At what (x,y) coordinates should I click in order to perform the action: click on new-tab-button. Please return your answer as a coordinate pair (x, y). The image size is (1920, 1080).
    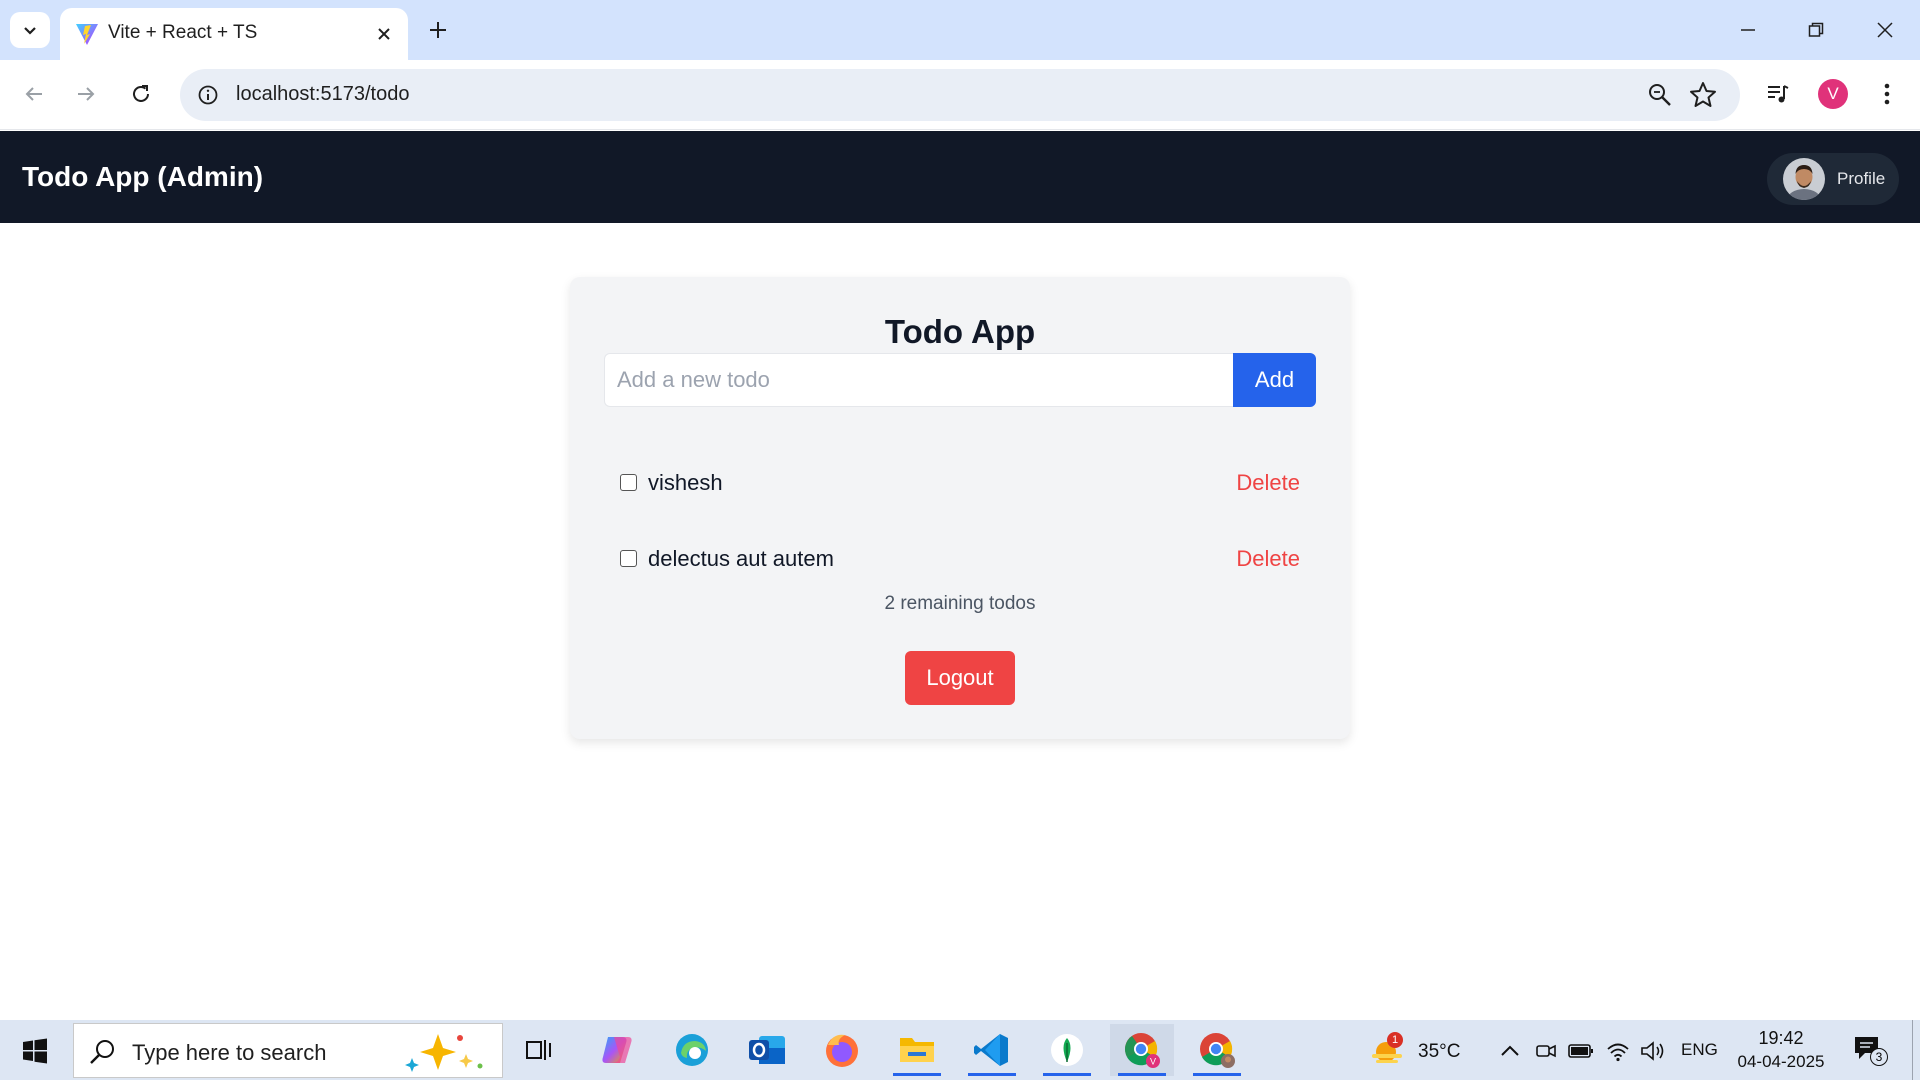
    Looking at the image, I should click on (438, 30).